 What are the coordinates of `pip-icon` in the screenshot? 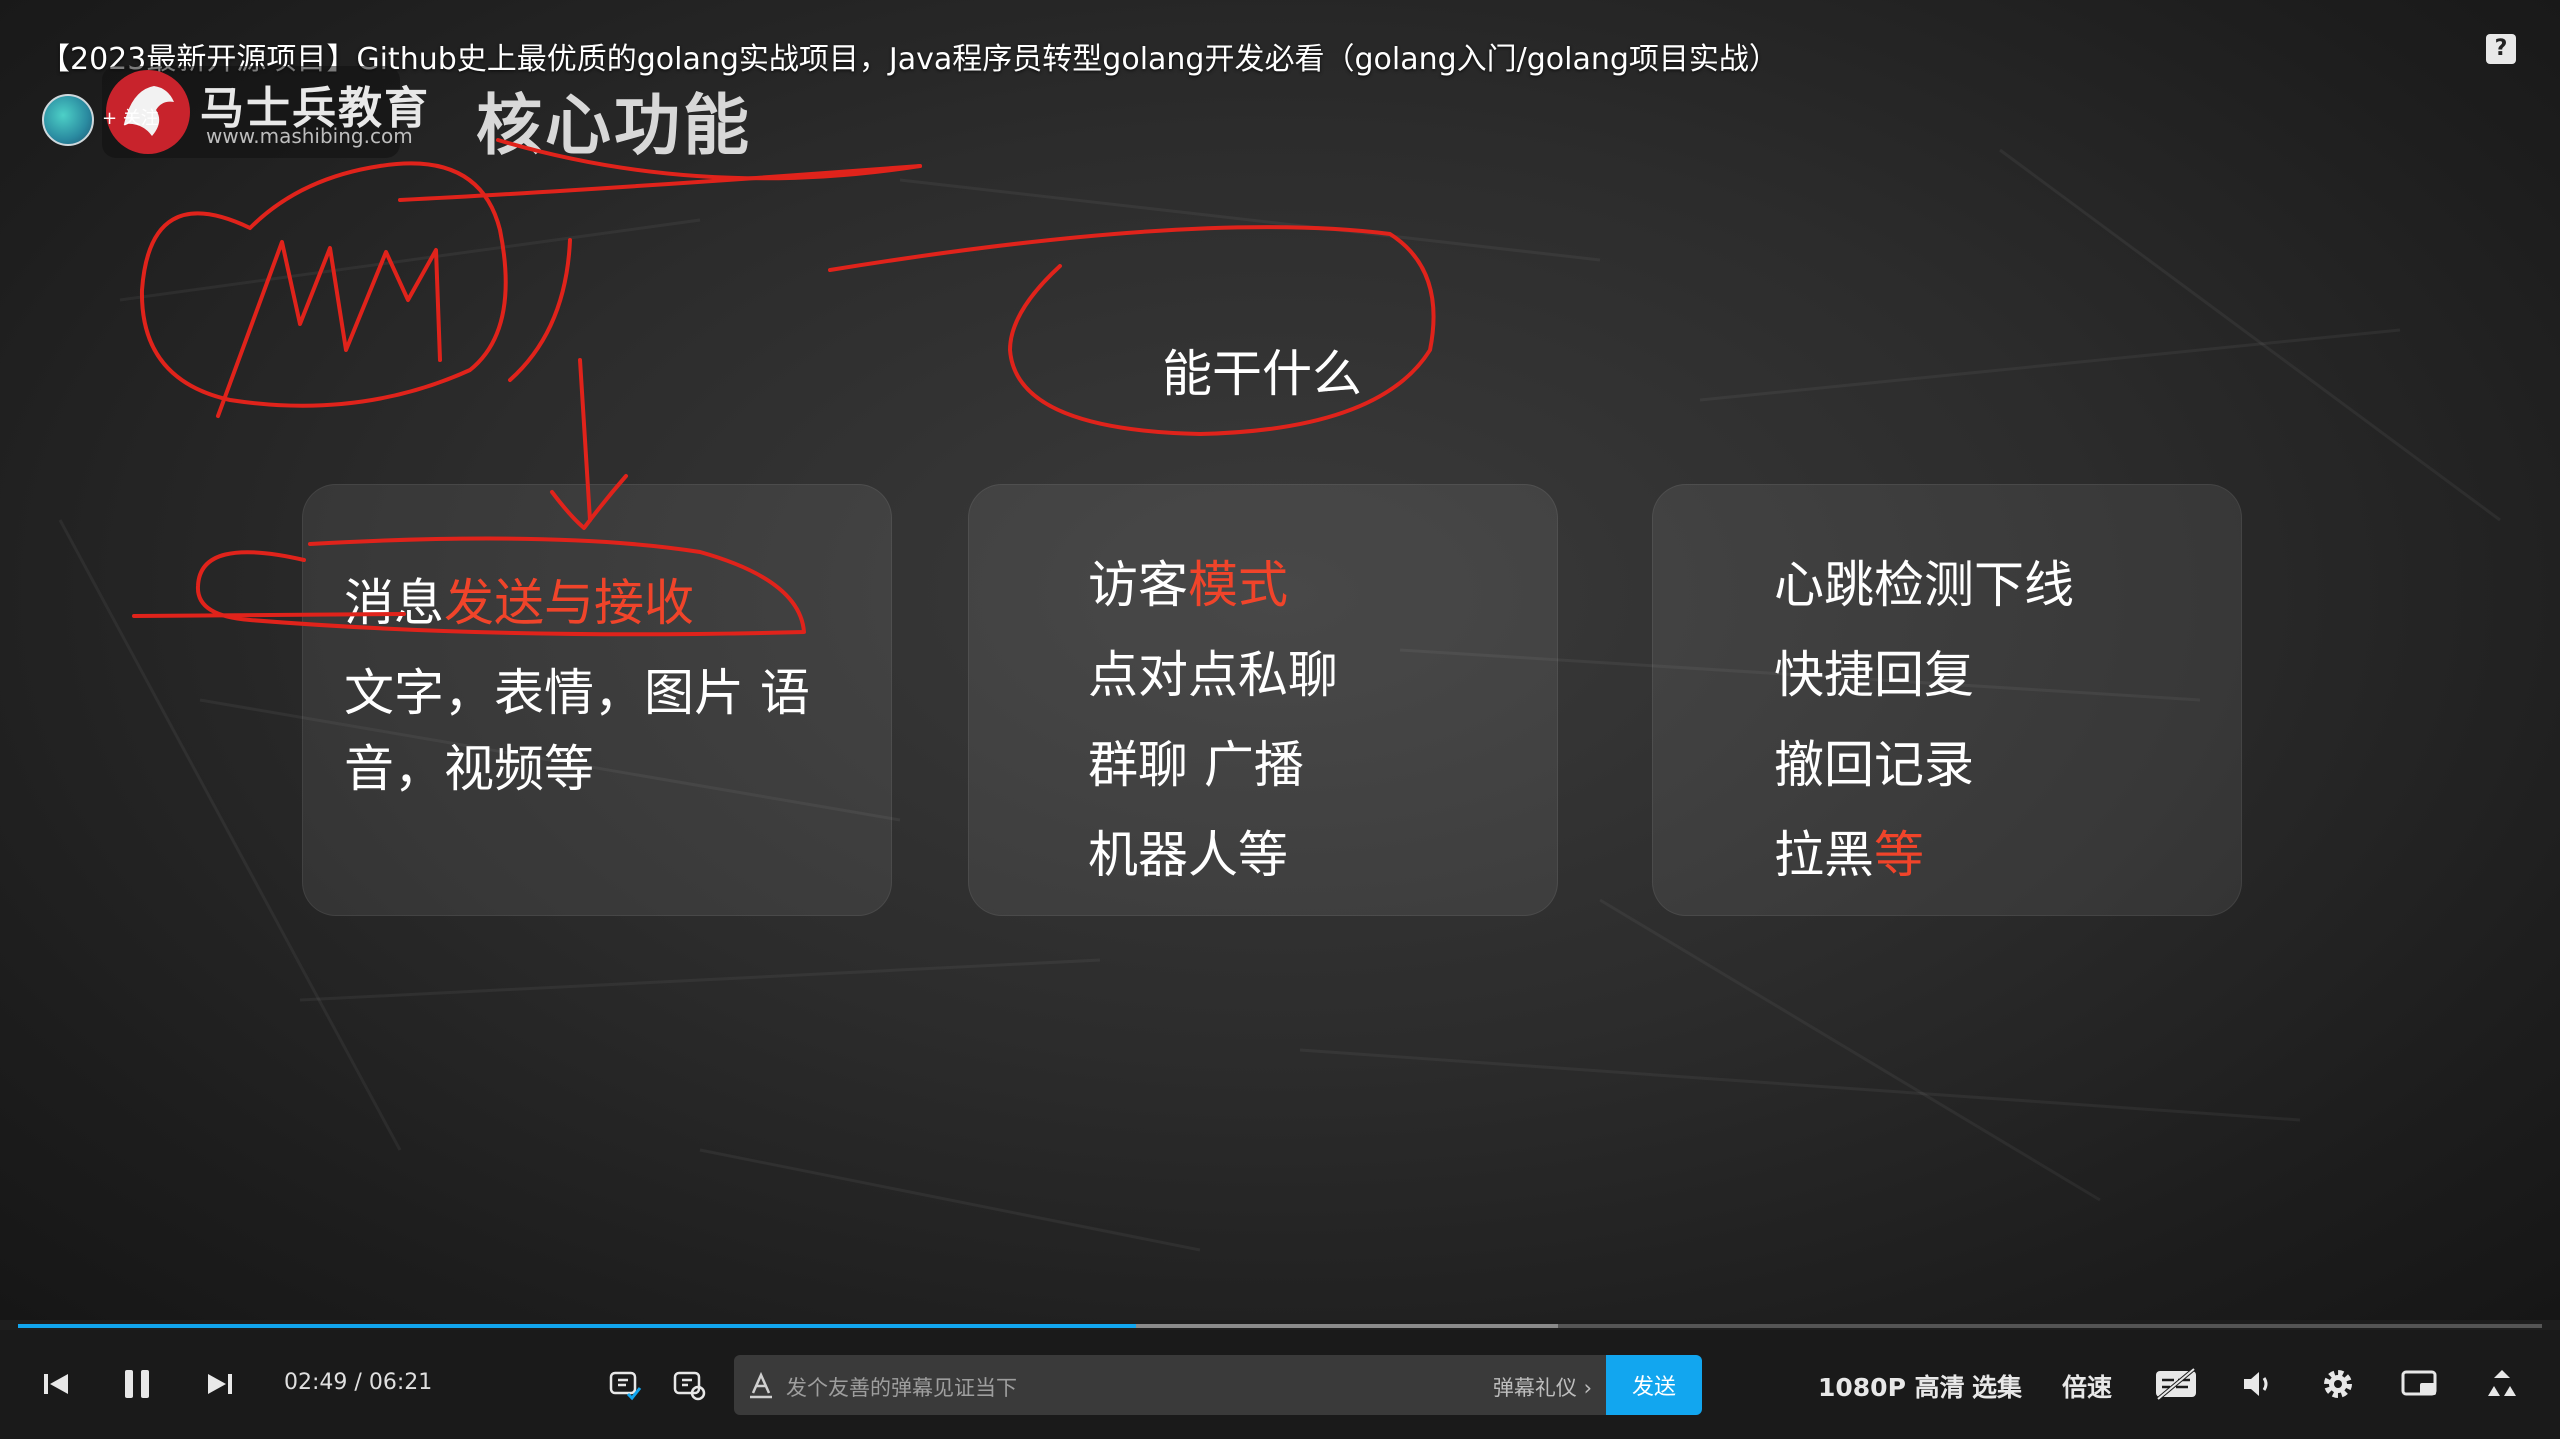 It's located at (2420, 1384).